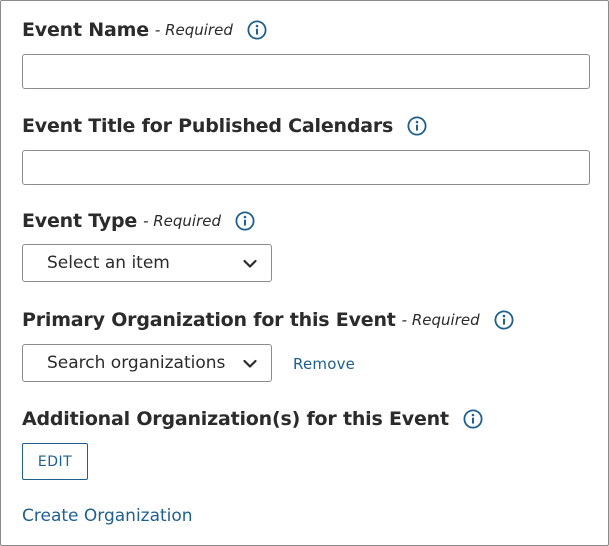 The image size is (609, 546). I want to click on event-title-field: Event Title for Published Calendars, so click(224, 126).